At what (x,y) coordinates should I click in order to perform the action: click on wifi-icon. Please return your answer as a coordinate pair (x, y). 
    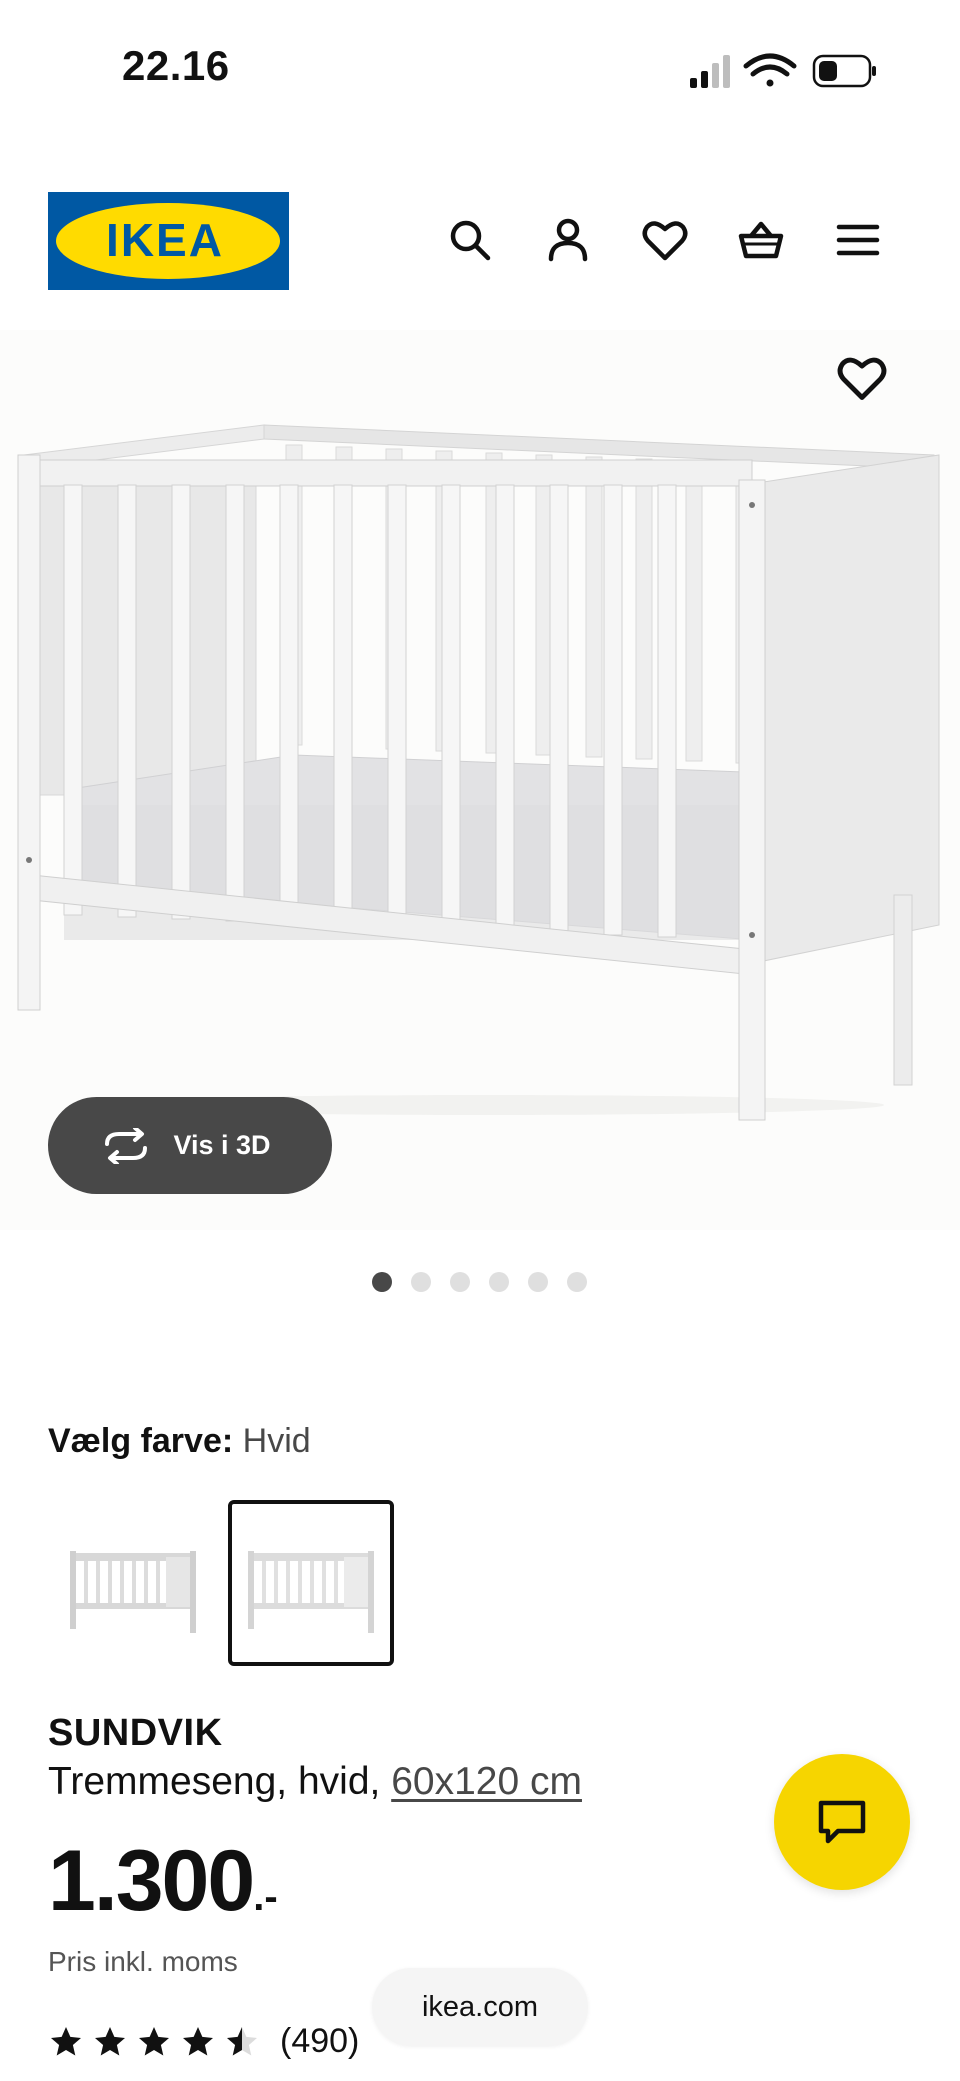
    Looking at the image, I should click on (770, 70).